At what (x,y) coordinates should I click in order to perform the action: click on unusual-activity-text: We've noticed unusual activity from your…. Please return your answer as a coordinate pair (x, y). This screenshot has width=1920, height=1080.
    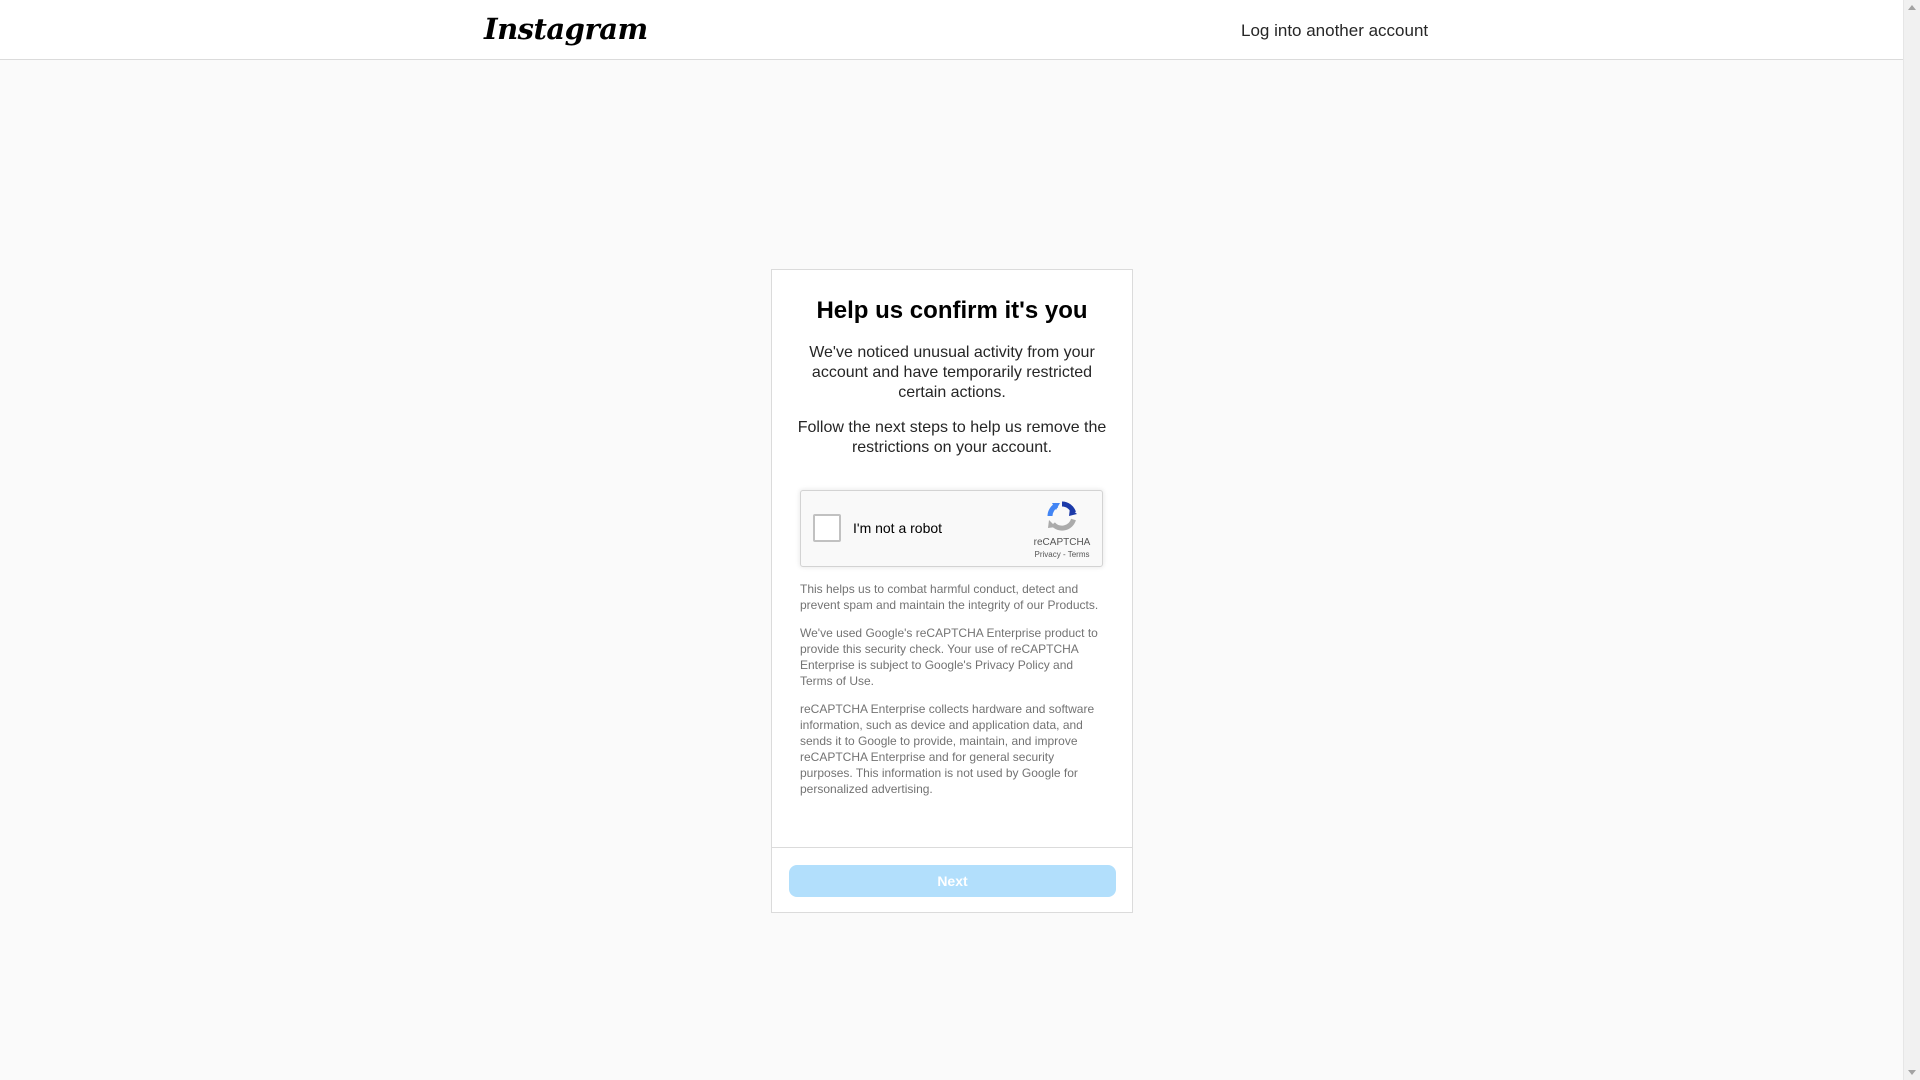
    Looking at the image, I should click on (952, 372).